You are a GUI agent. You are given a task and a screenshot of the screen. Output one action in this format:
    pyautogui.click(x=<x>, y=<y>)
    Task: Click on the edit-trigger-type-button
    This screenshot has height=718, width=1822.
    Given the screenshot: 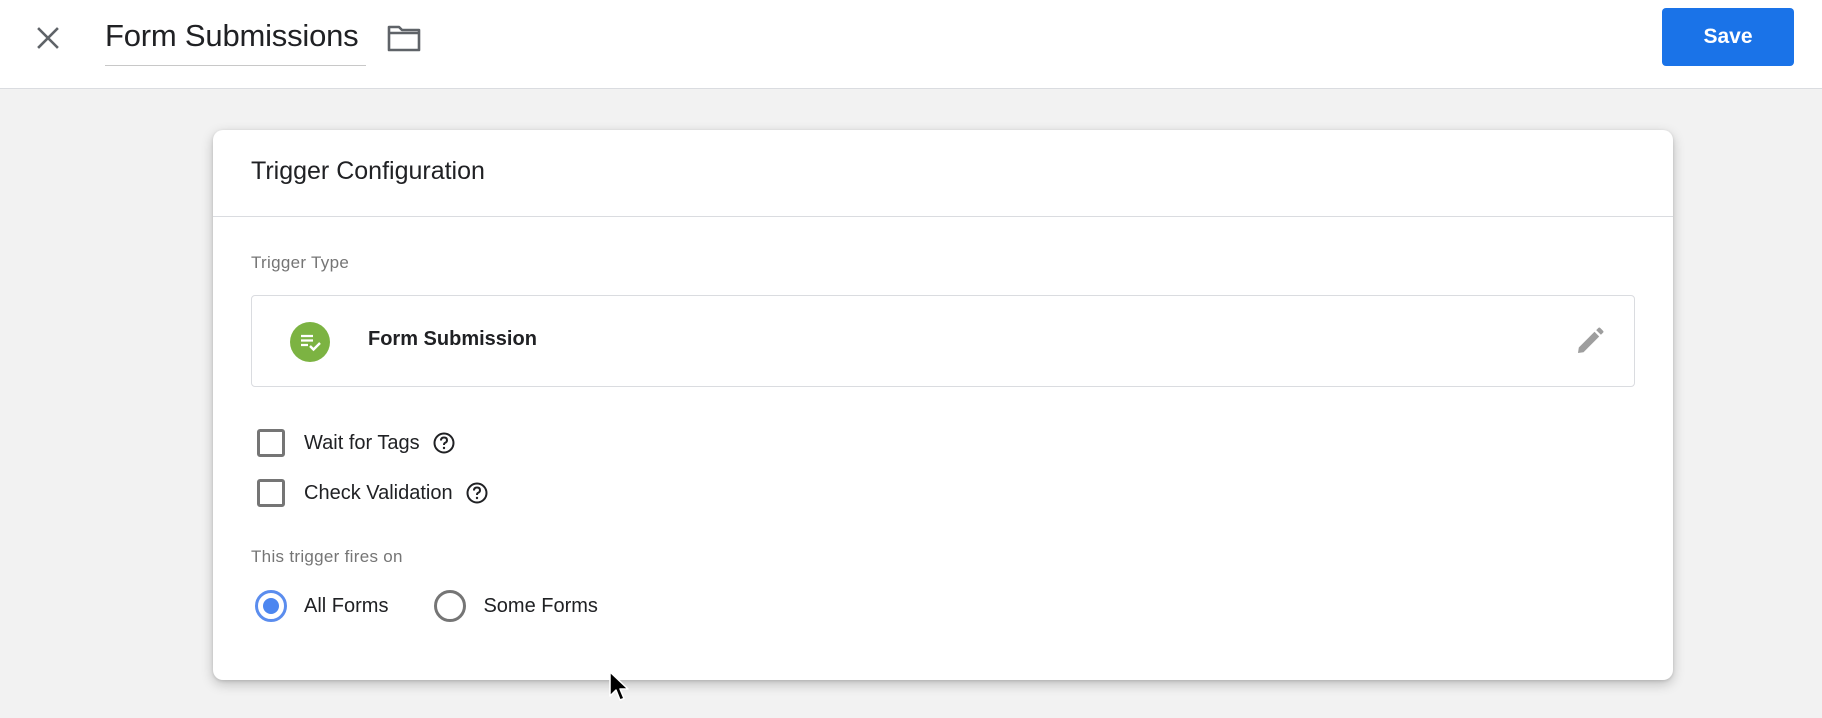 What is the action you would take?
    pyautogui.click(x=1590, y=341)
    